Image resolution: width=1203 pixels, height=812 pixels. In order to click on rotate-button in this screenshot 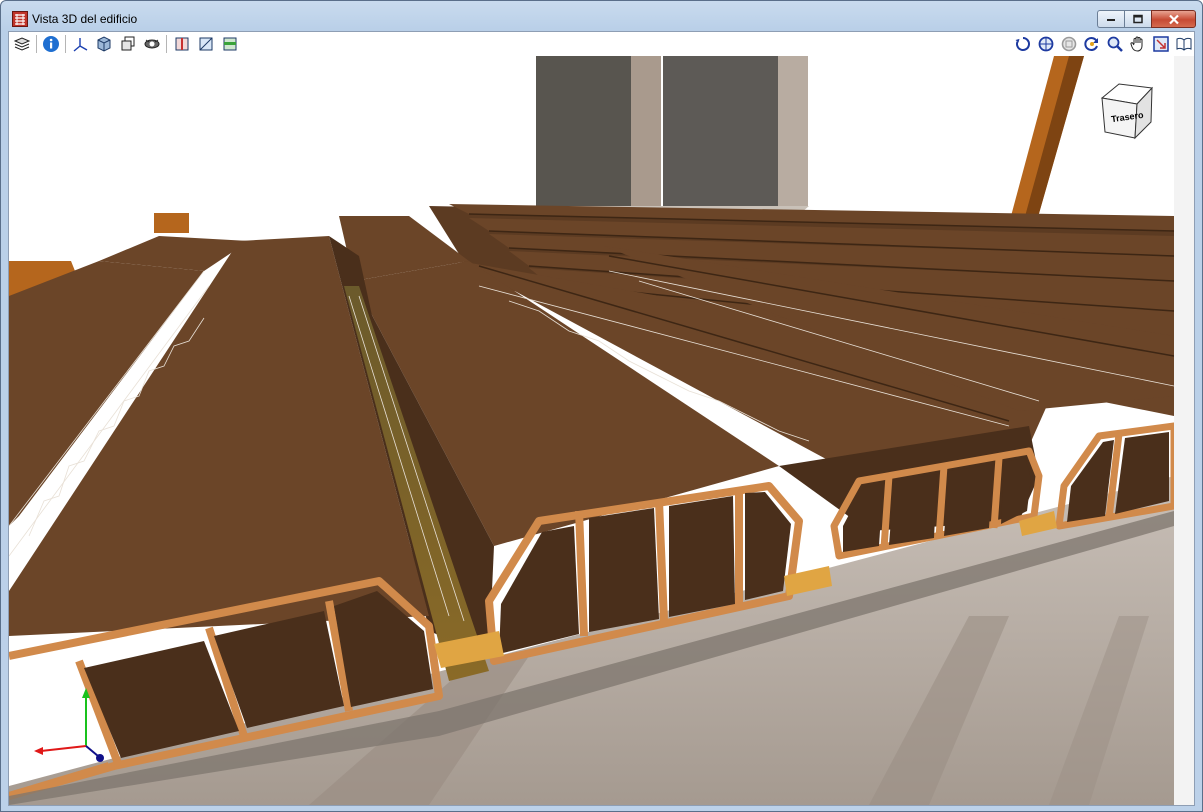, I will do `click(1023, 44)`.